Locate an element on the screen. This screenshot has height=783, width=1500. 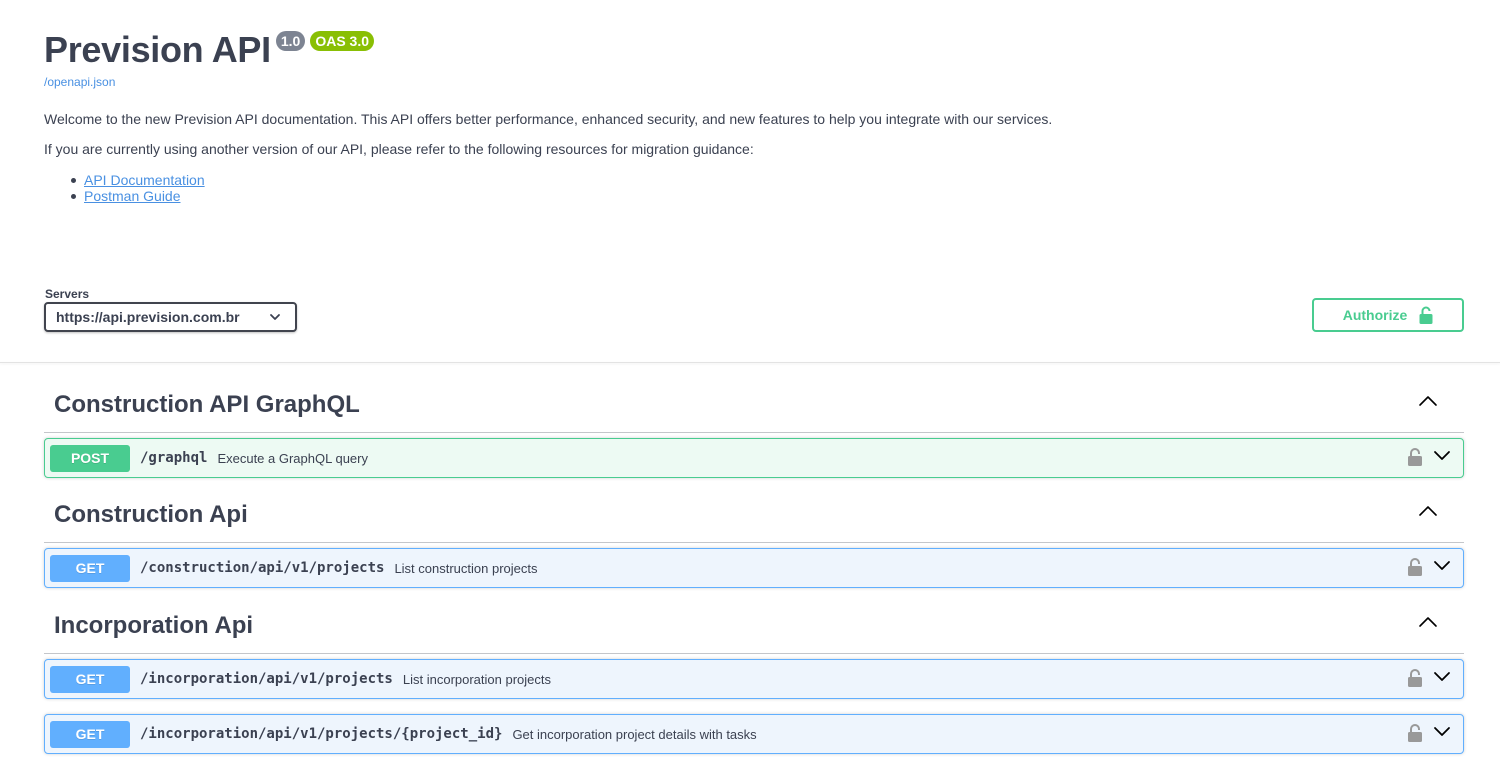
operation-path: /incorporation/api/v1/projects is located at coordinates (266, 679).